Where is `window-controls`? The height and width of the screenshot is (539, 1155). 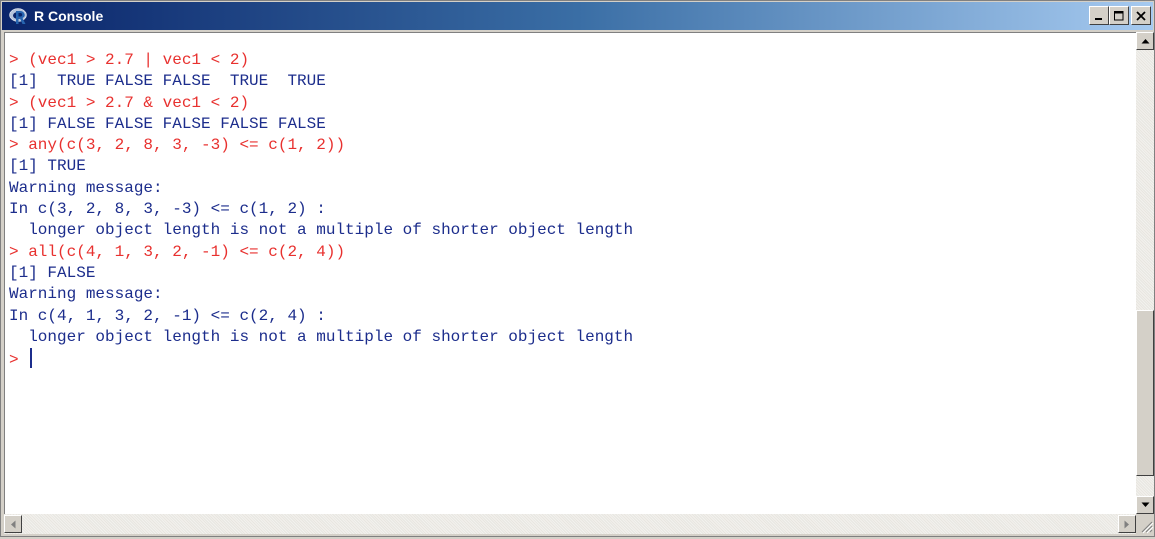
window-controls is located at coordinates (1120, 15).